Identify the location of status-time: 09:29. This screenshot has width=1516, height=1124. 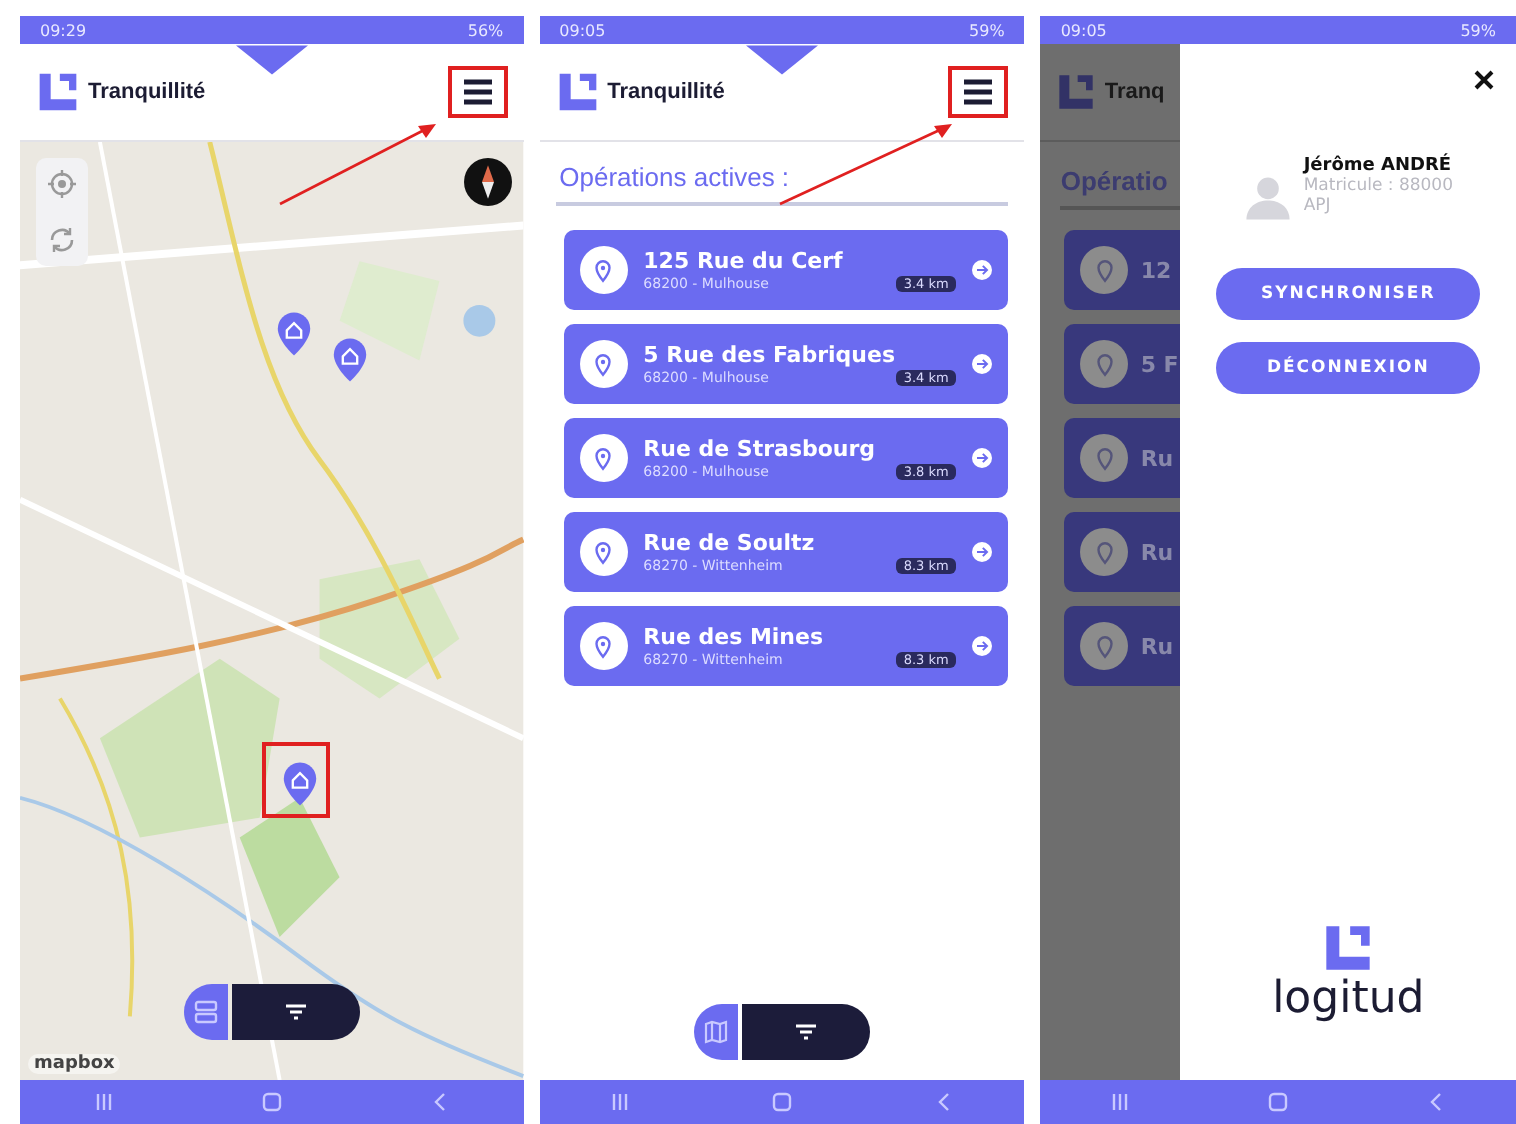
(63, 30).